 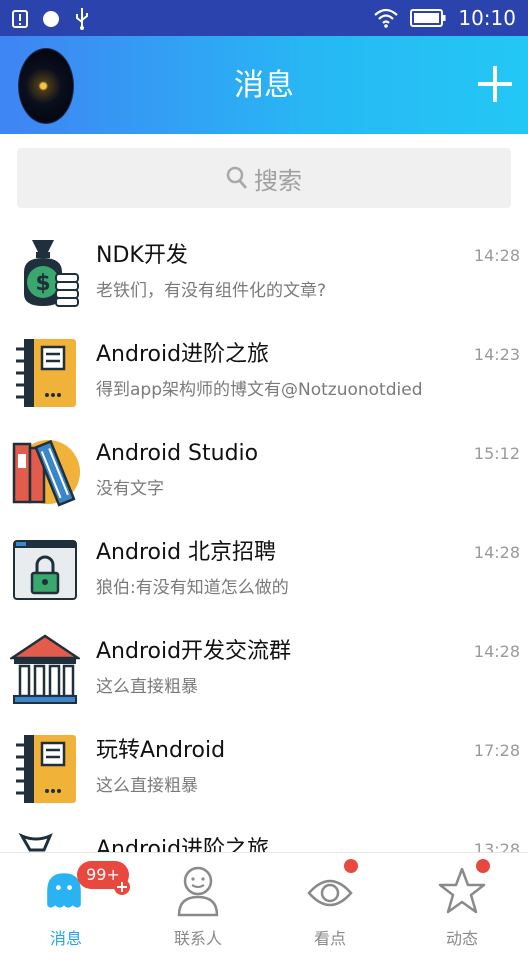 What do you see at coordinates (330, 907) in the screenshot?
I see `tab-highlights: 看点` at bounding box center [330, 907].